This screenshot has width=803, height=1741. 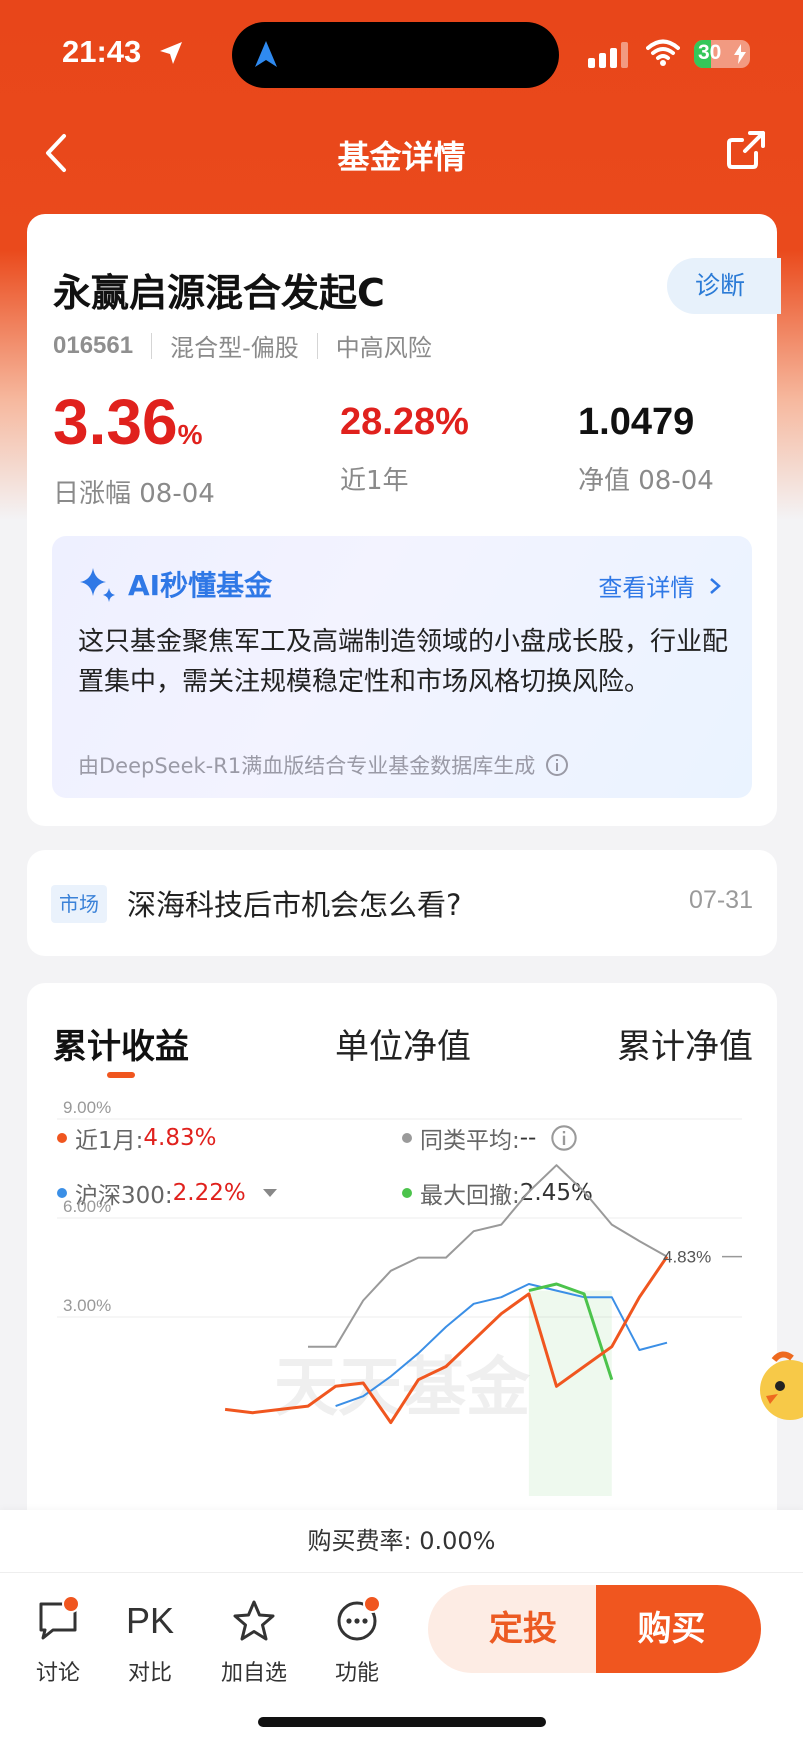 What do you see at coordinates (401, 1541) in the screenshot?
I see `purchase-fee: 购买费率: 0.00%` at bounding box center [401, 1541].